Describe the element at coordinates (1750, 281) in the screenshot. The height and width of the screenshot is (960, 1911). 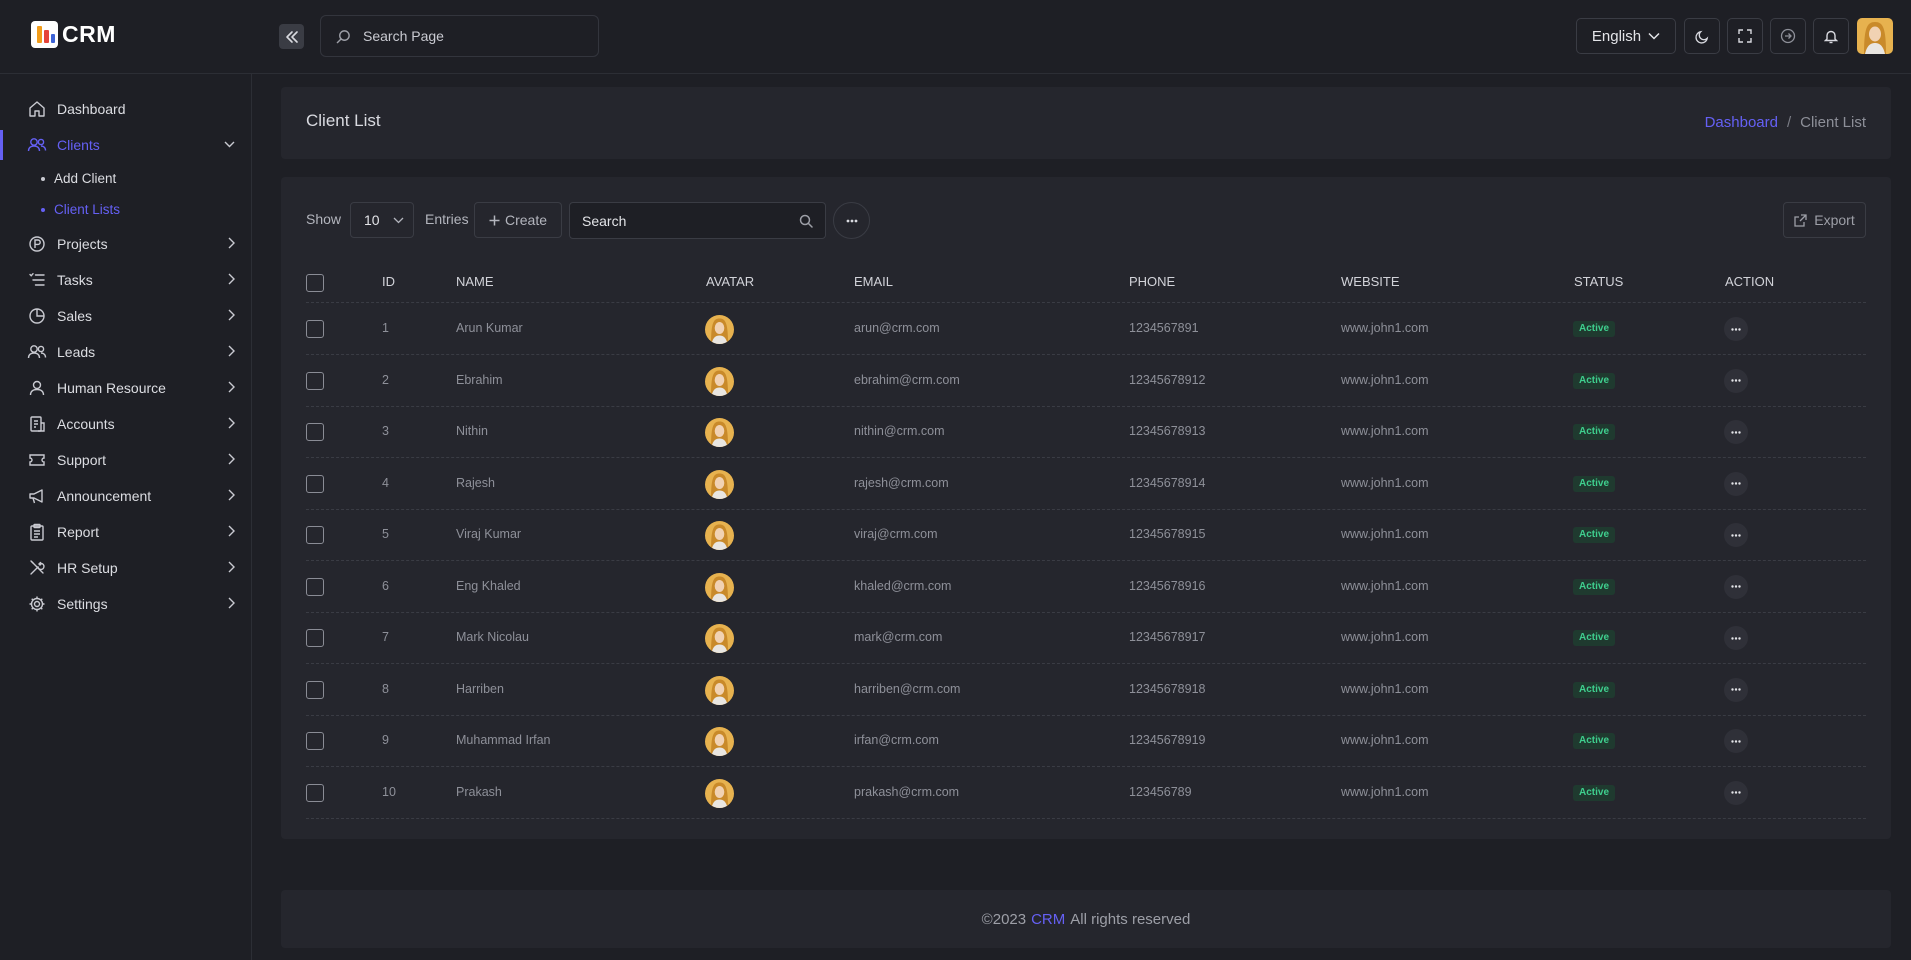
I see `column-header-action: ACTION` at that location.